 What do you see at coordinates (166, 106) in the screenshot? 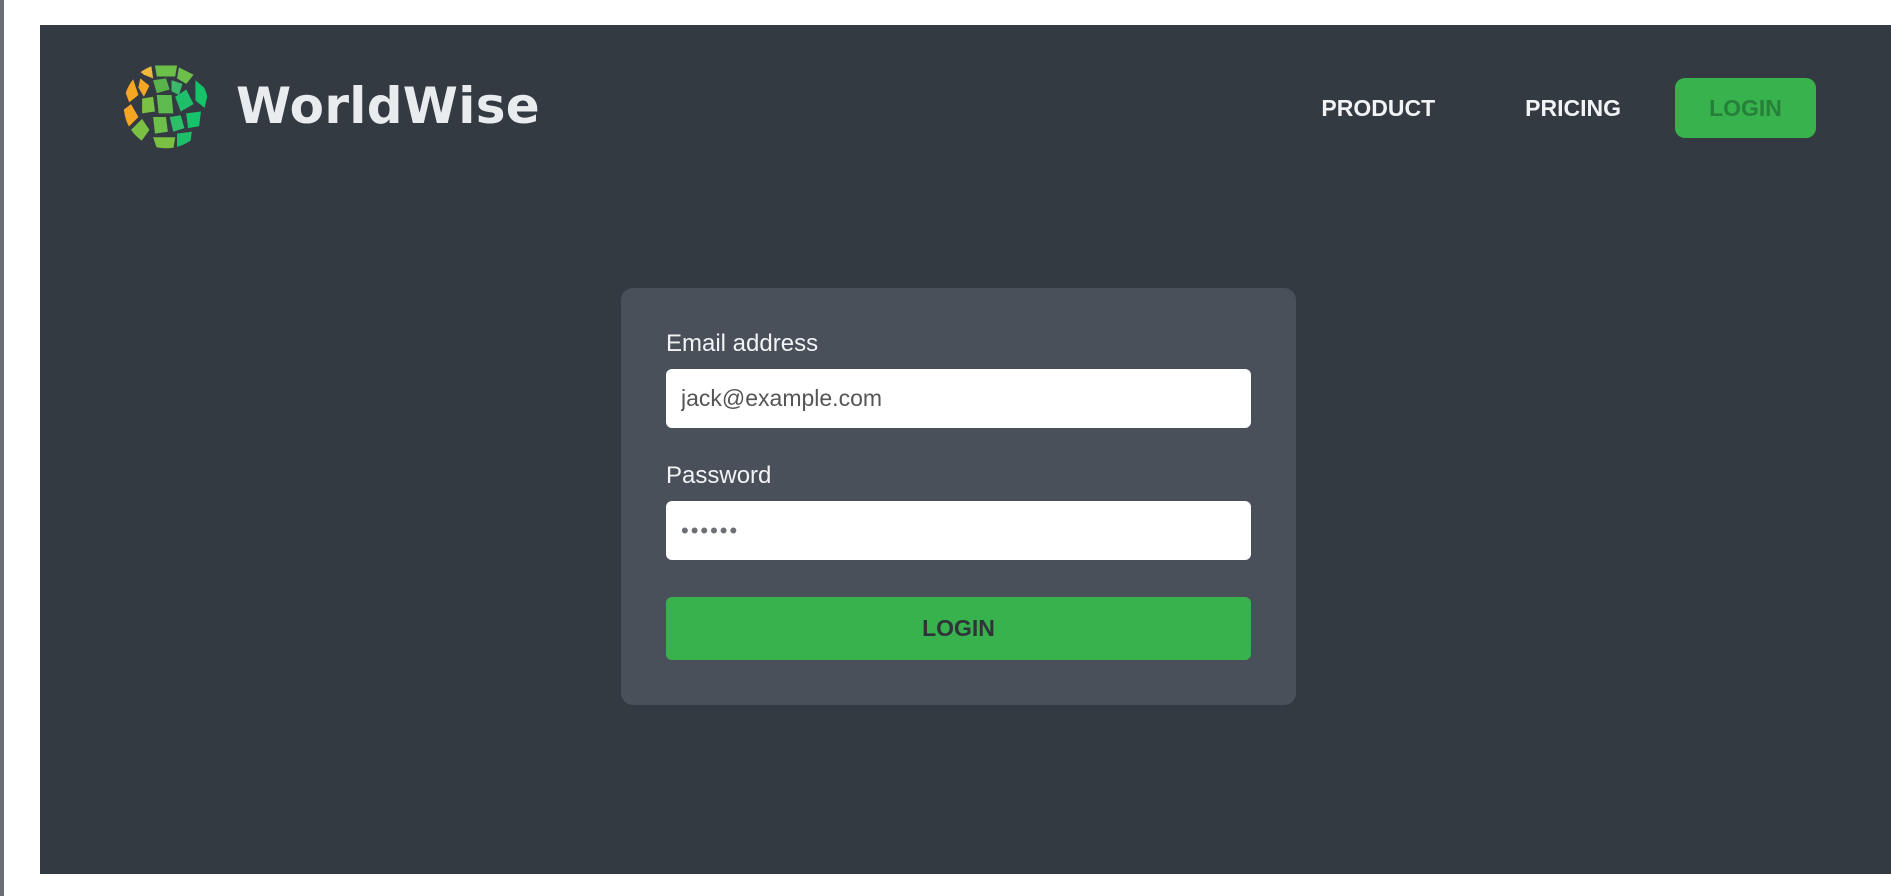
I see `worldwise-globe-icon` at bounding box center [166, 106].